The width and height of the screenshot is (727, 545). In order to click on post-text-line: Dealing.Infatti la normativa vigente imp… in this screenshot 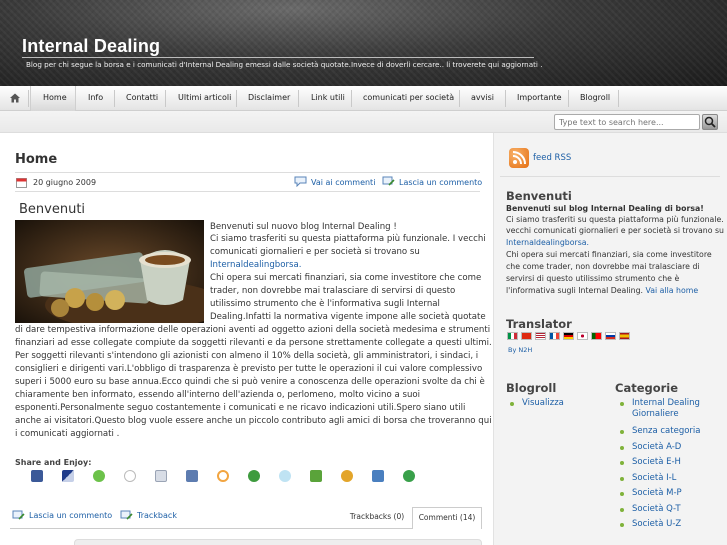, I will do `click(348, 317)`.